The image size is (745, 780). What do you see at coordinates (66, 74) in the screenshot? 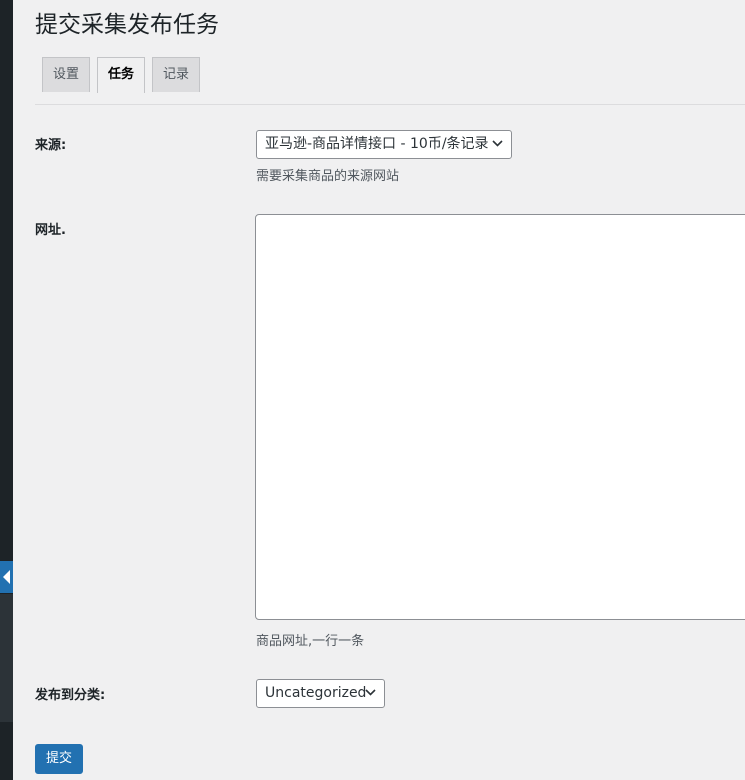
I see `tab-settings: 设置` at bounding box center [66, 74].